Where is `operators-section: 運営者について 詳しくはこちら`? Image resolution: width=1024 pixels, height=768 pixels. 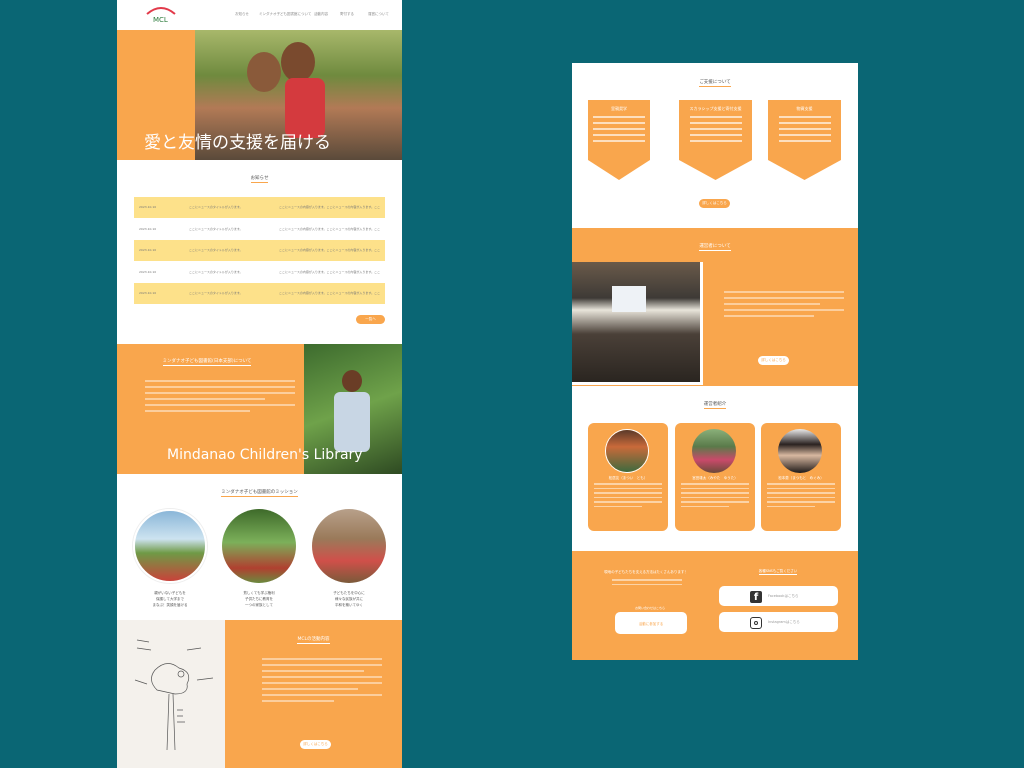 operators-section: 運営者について 詳しくはこちら is located at coordinates (715, 307).